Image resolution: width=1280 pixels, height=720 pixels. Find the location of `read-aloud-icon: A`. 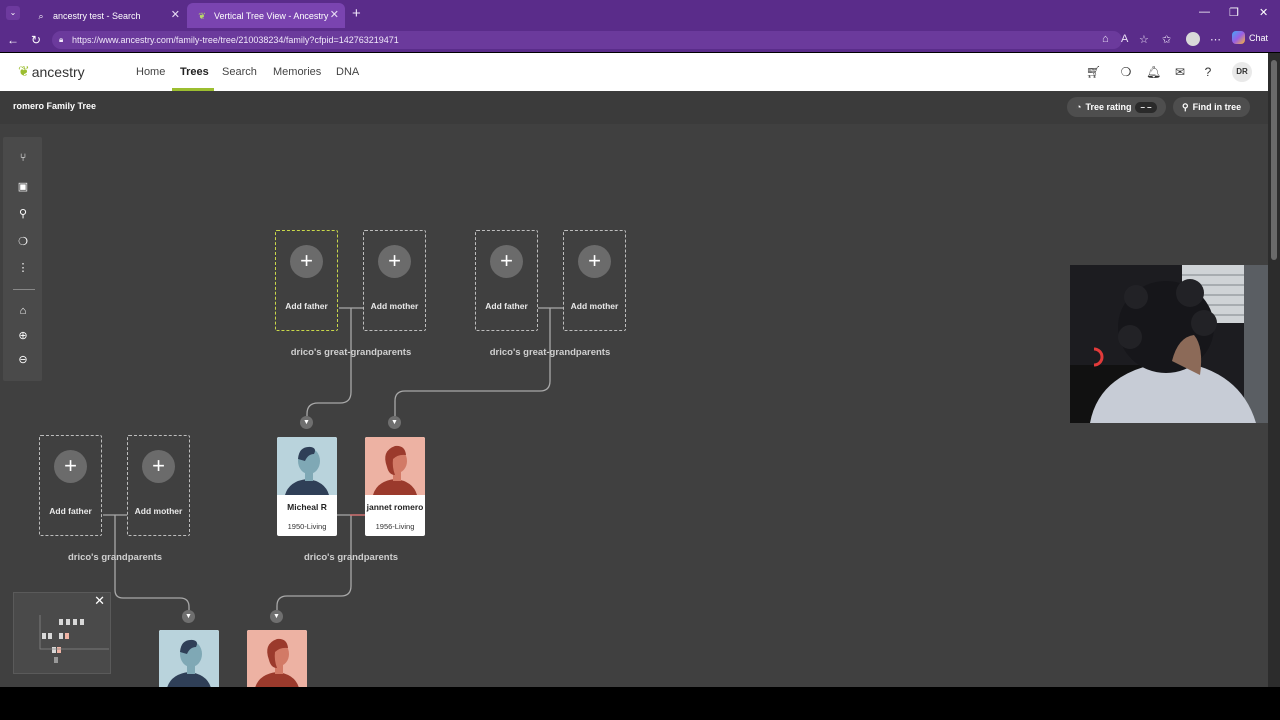

read-aloud-icon: A is located at coordinates (1124, 39).